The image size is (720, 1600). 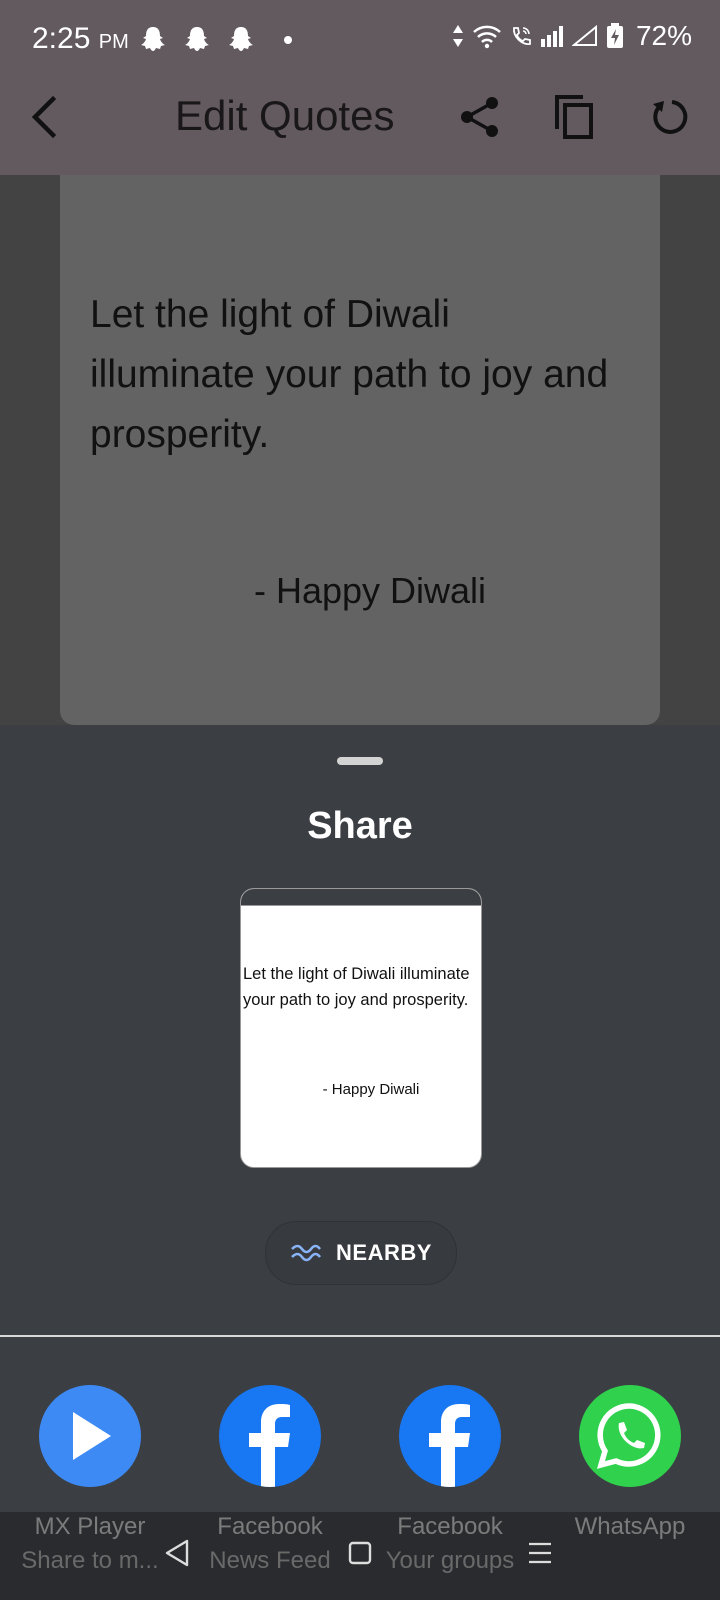 What do you see at coordinates (288, 40) in the screenshot?
I see `notification-dot` at bounding box center [288, 40].